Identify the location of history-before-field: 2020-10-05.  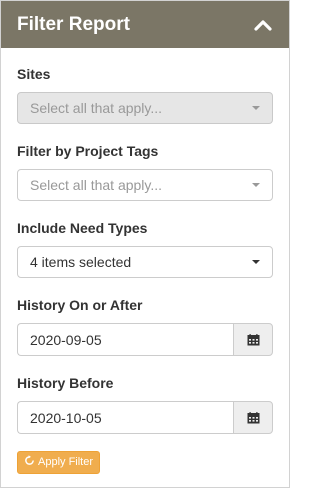
(145, 417).